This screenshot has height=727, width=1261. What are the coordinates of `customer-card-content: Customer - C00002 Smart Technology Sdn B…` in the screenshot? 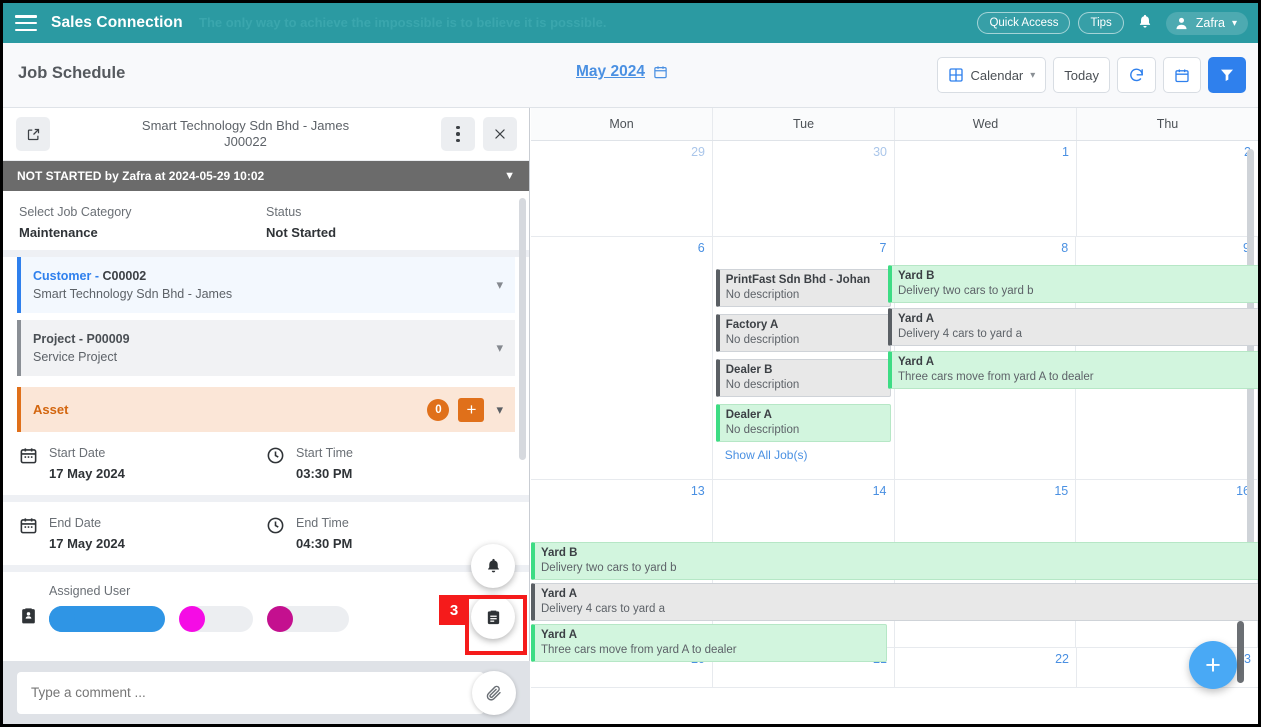 It's located at (260, 285).